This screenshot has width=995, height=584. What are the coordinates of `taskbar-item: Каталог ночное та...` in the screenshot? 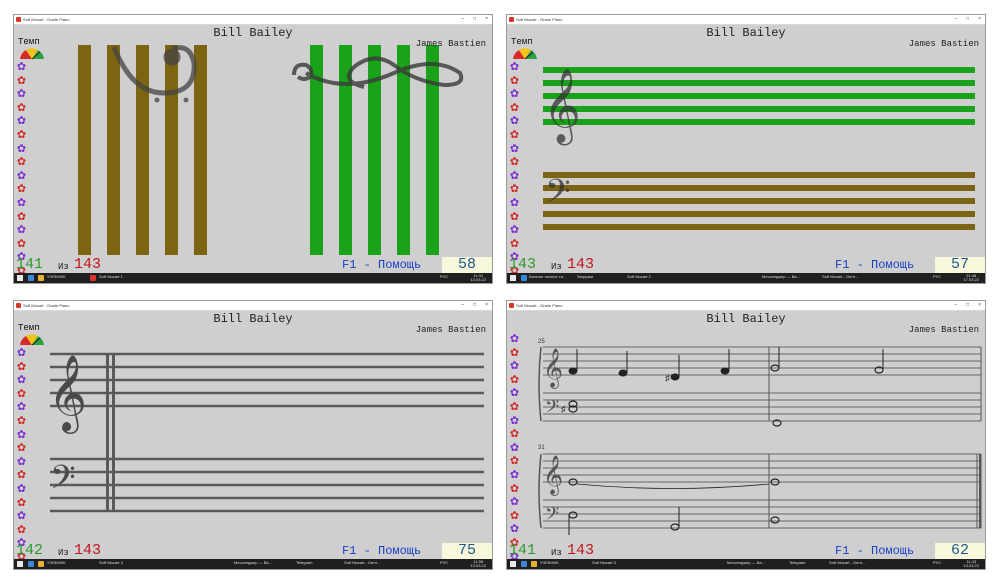 It's located at (547, 276).